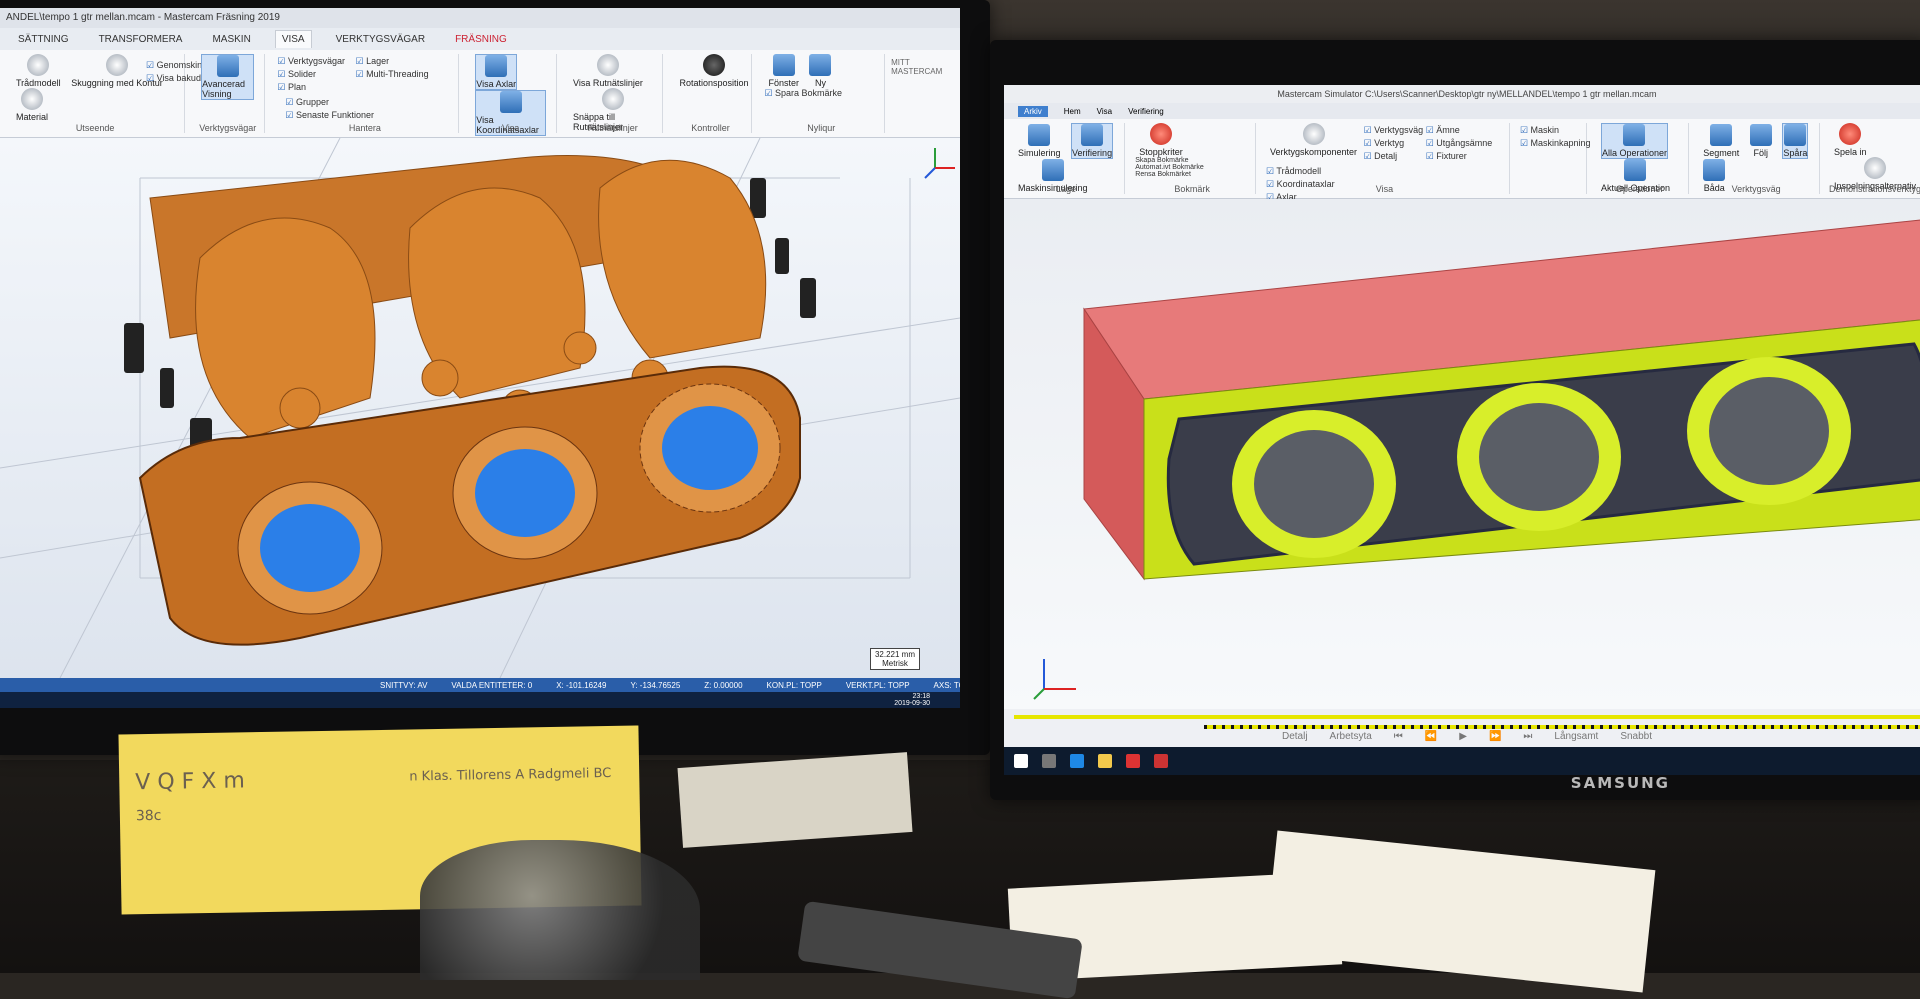 Image resolution: width=1920 pixels, height=999 pixels. I want to click on wireframe-button: Trådmodell, so click(38, 71).